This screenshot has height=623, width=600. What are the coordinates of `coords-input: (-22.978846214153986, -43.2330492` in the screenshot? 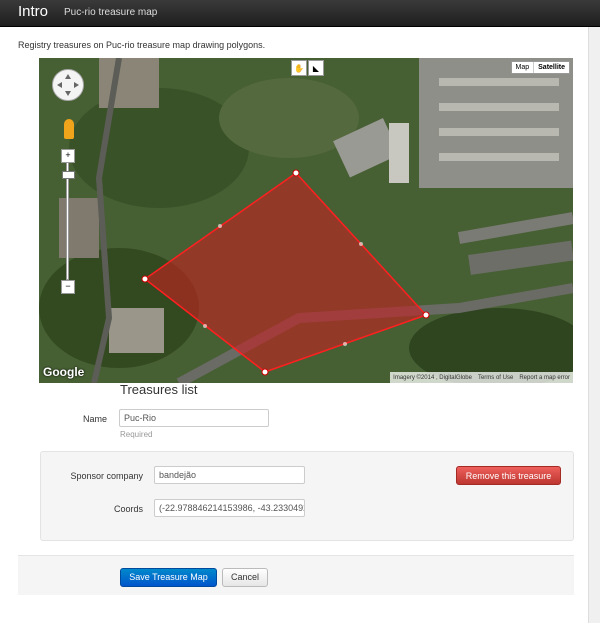 It's located at (229, 508).